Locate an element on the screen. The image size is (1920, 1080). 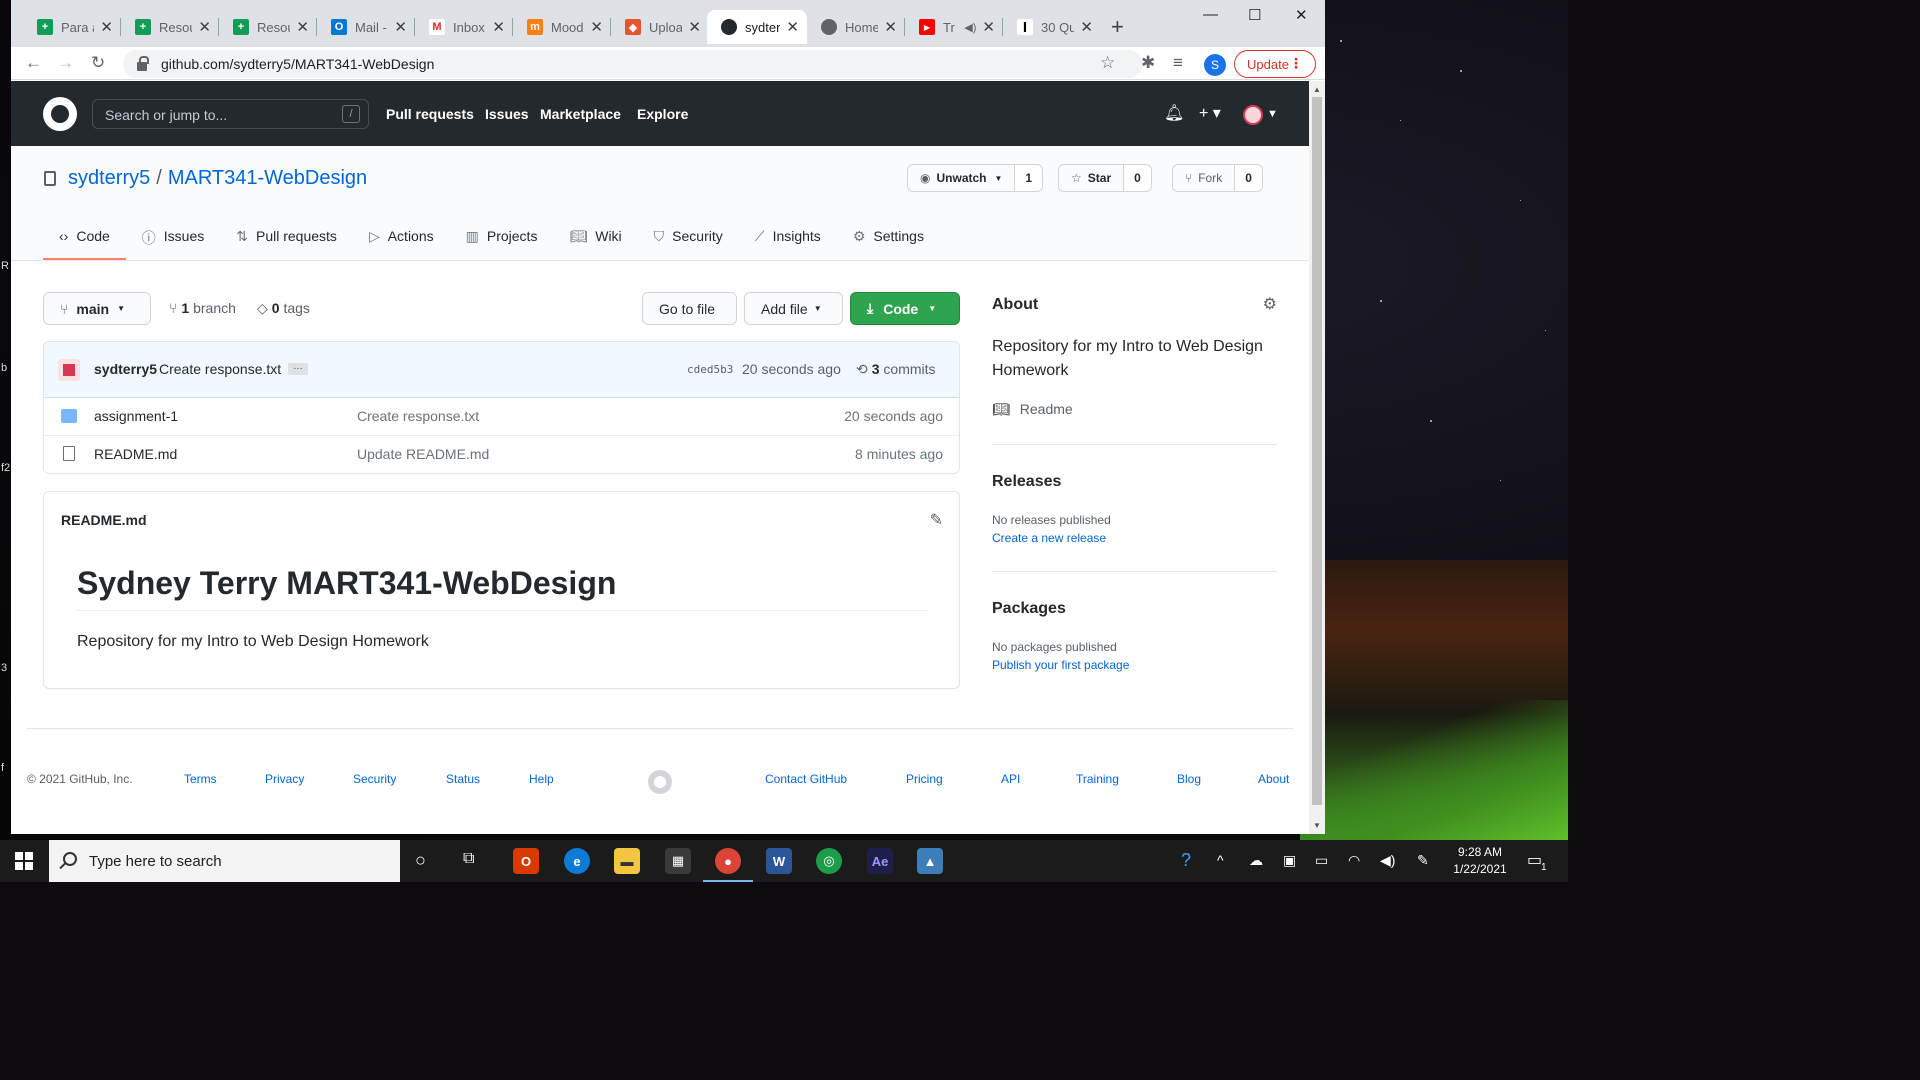
fork-button: ⑂ Fork 0 is located at coordinates (1217, 178).